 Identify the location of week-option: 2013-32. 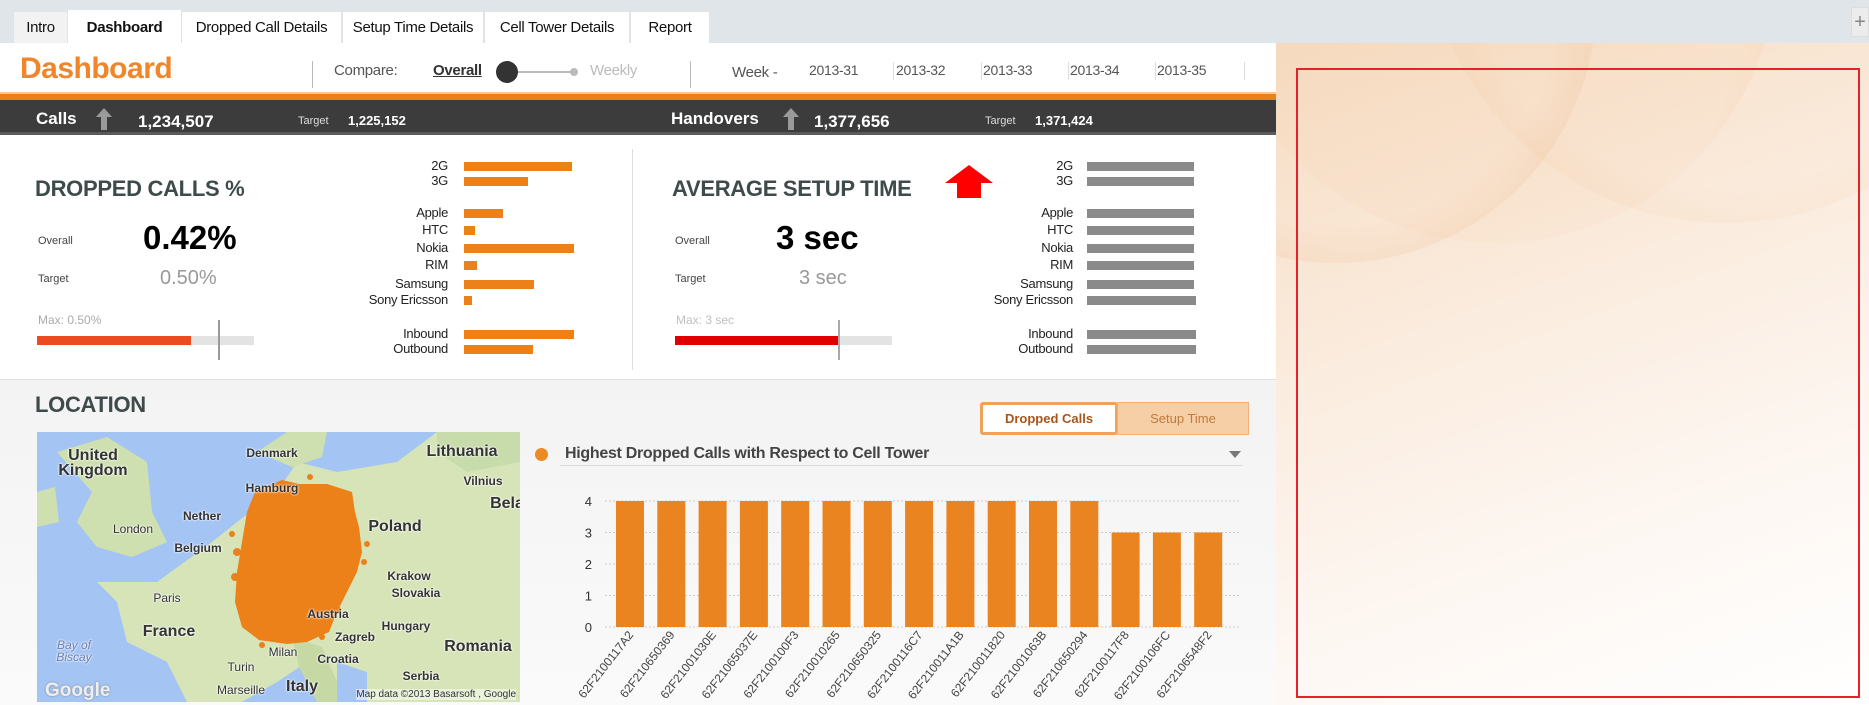
(921, 70).